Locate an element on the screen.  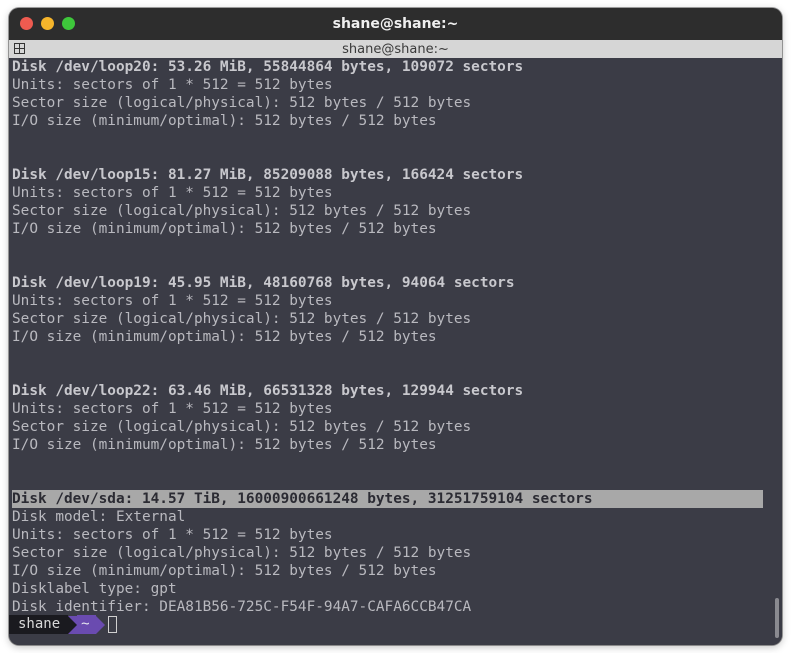
prompt-end-icon is located at coordinates (100, 624).